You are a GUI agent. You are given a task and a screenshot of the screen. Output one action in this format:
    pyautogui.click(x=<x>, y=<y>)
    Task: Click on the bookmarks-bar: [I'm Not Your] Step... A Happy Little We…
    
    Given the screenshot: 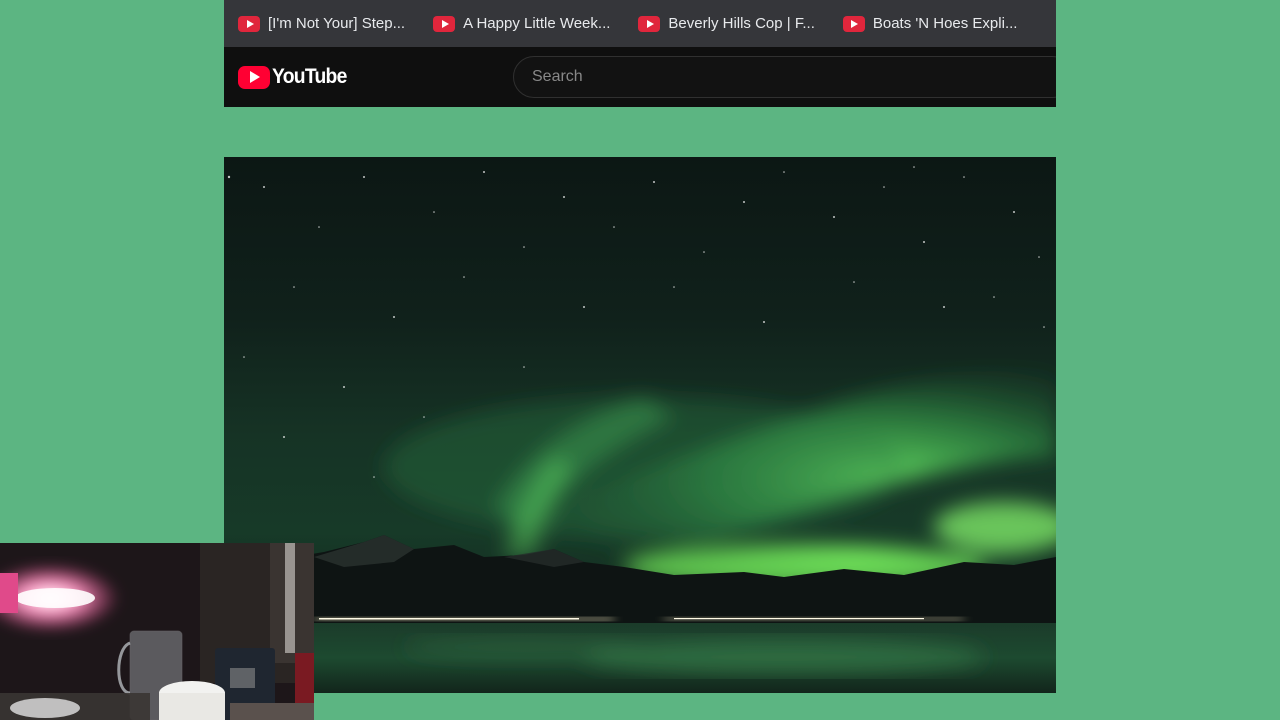 What is the action you would take?
    pyautogui.click(x=640, y=23)
    